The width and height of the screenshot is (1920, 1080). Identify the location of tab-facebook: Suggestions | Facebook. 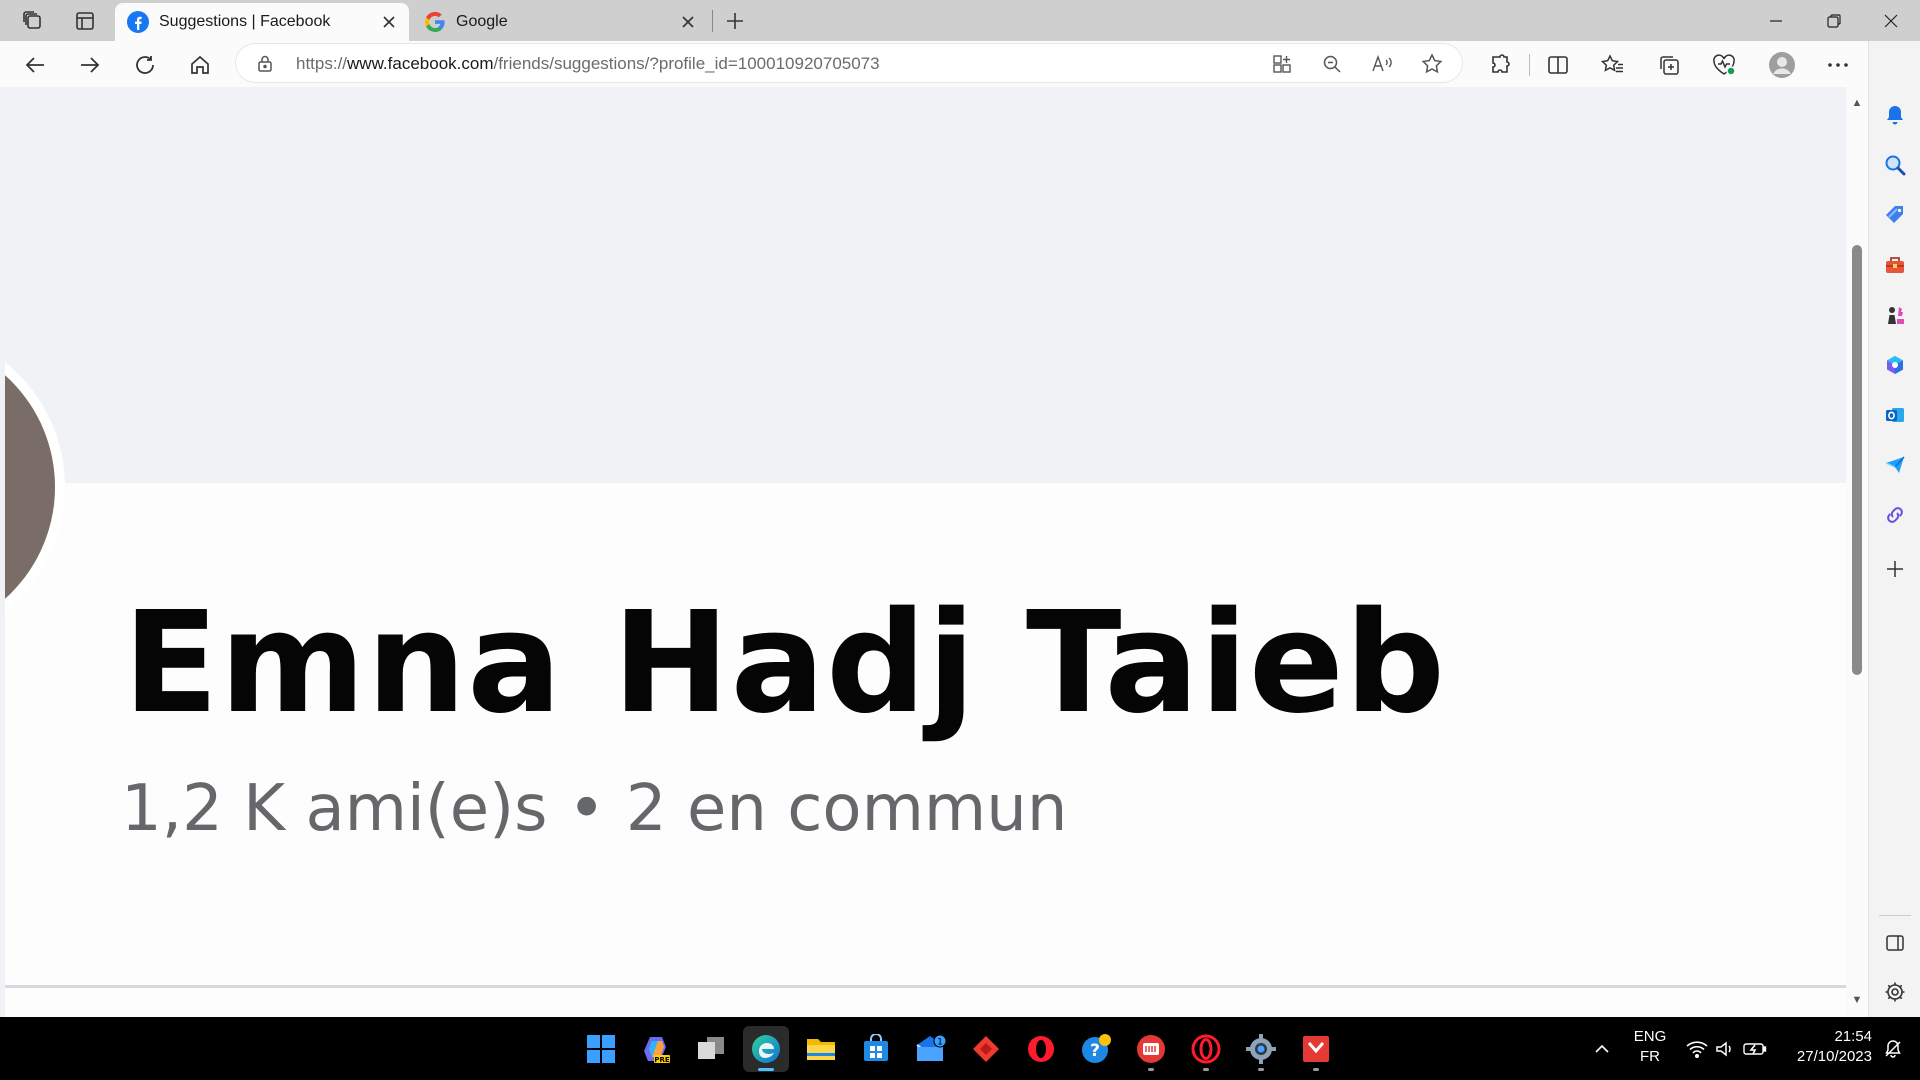
(262, 22).